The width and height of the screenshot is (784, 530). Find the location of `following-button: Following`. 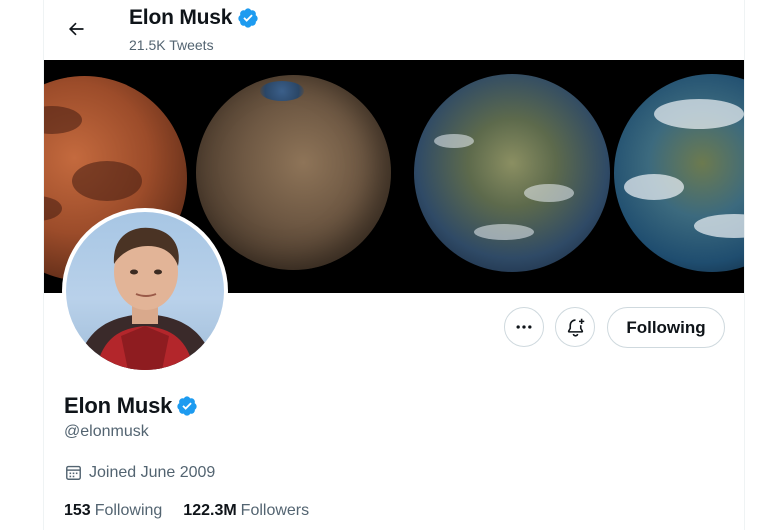

following-button: Following is located at coordinates (666, 327).